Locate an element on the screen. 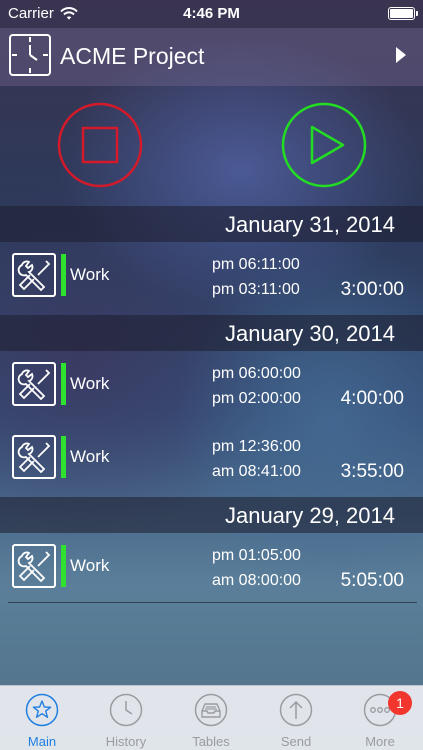 The width and height of the screenshot is (423, 750). stop-button is located at coordinates (100, 145).